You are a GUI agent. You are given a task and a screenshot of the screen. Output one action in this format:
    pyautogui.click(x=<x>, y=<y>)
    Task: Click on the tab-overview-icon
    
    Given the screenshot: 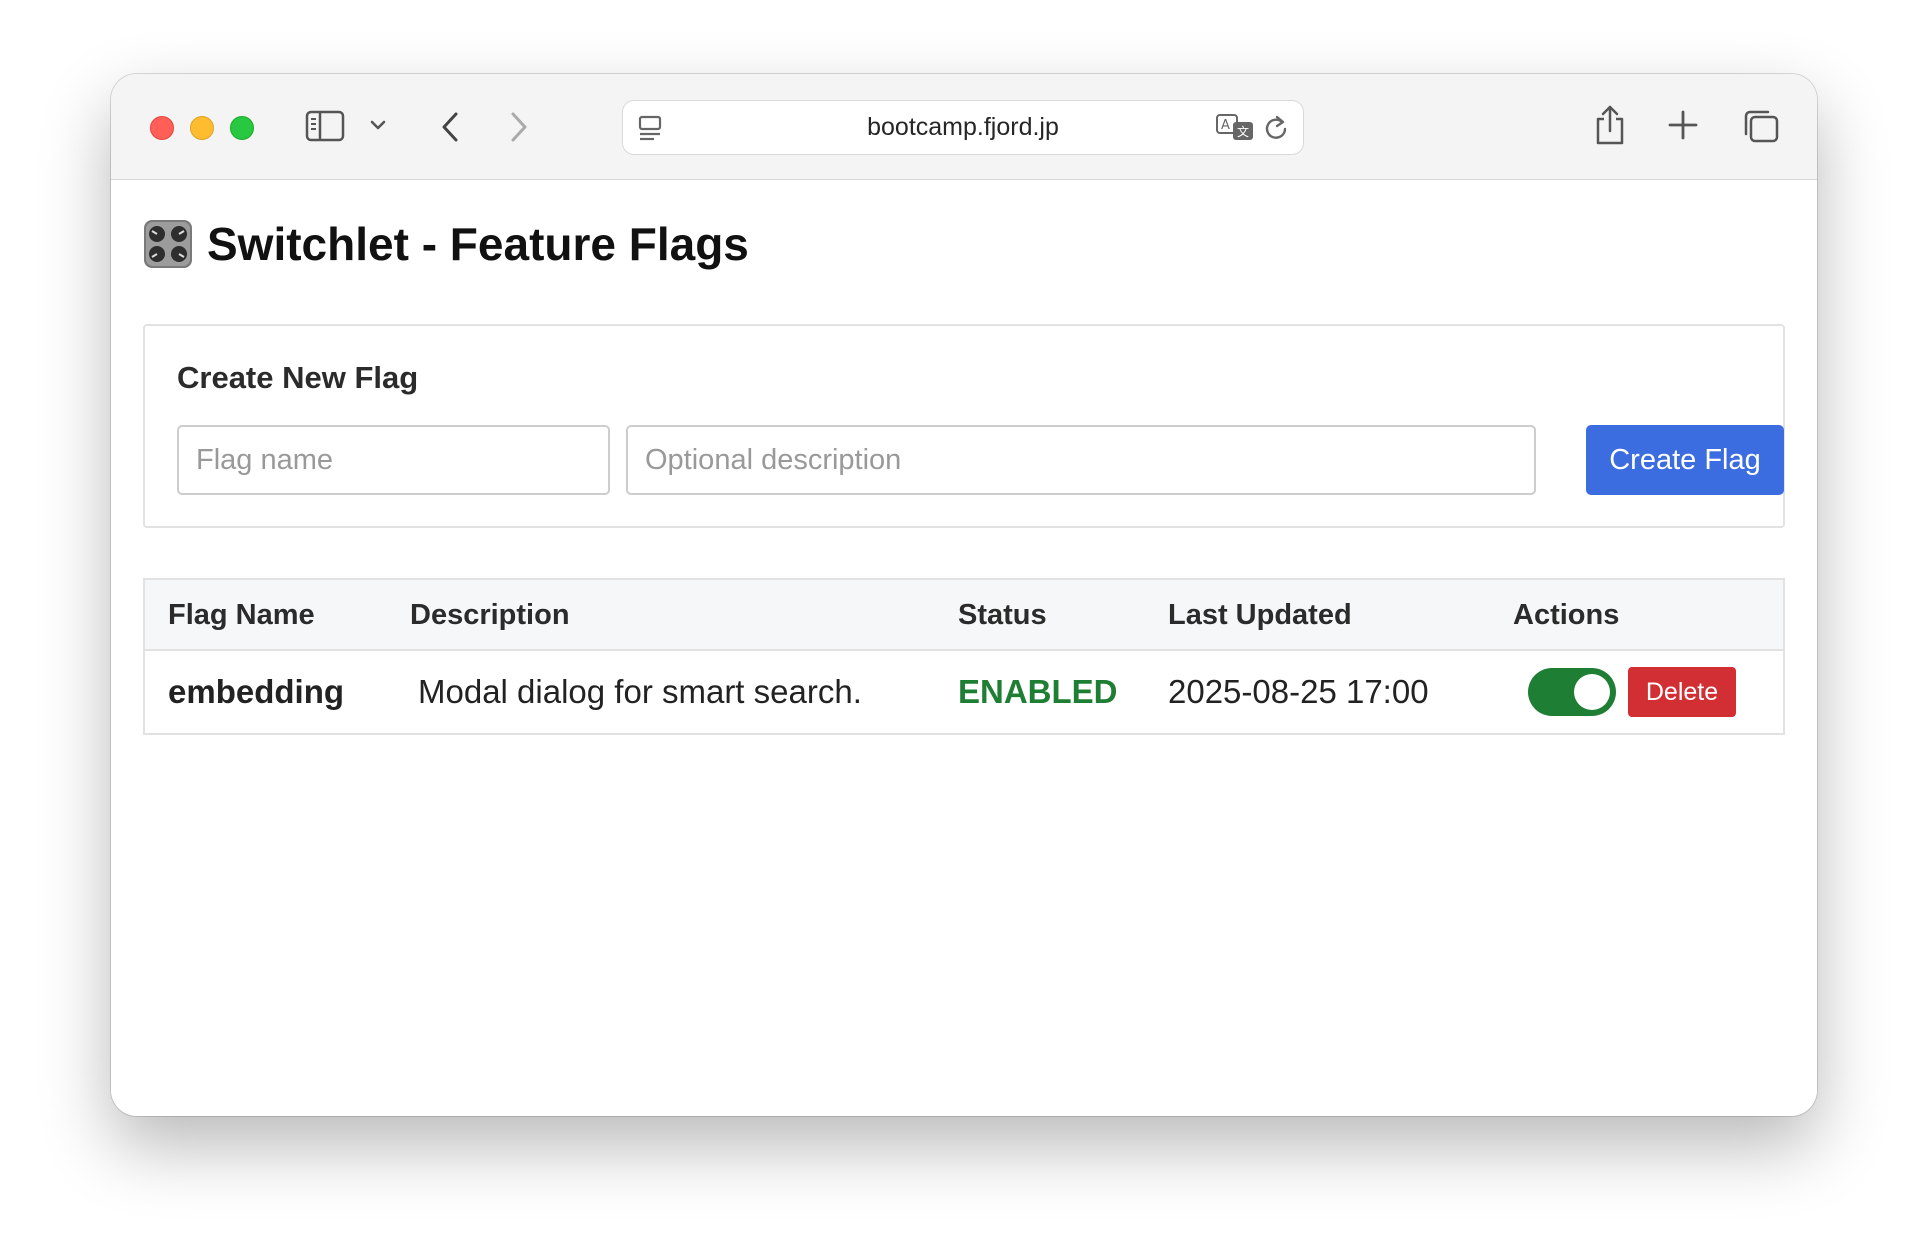 What is the action you would take?
    pyautogui.click(x=1761, y=126)
    